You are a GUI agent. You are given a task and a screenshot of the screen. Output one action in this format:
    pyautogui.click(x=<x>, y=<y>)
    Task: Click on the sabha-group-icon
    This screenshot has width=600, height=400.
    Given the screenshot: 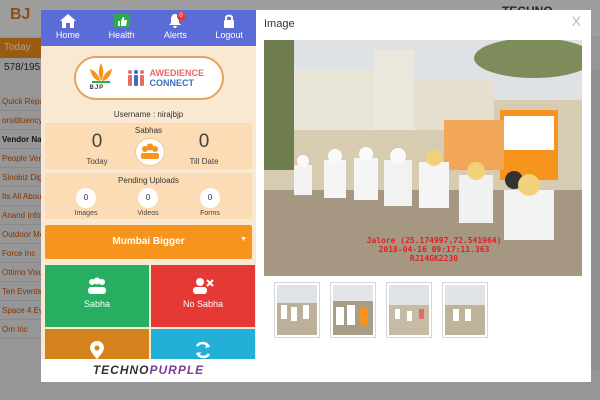 What is the action you would take?
    pyautogui.click(x=150, y=152)
    